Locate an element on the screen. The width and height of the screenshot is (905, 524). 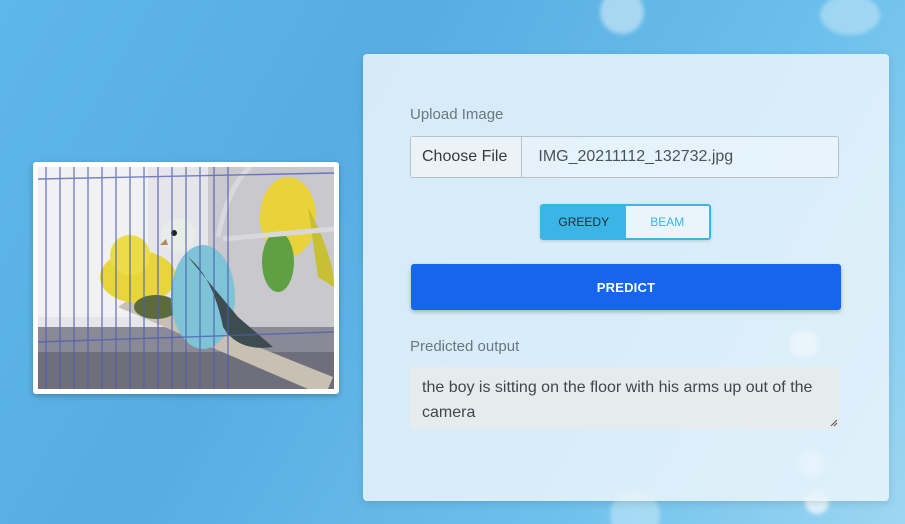
greedy-option-button: GREEDY is located at coordinates (584, 222).